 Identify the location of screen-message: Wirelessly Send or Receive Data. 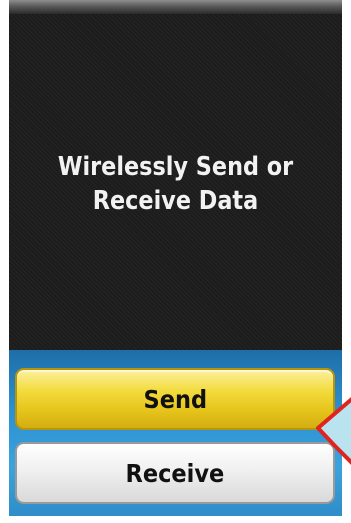
(175, 184).